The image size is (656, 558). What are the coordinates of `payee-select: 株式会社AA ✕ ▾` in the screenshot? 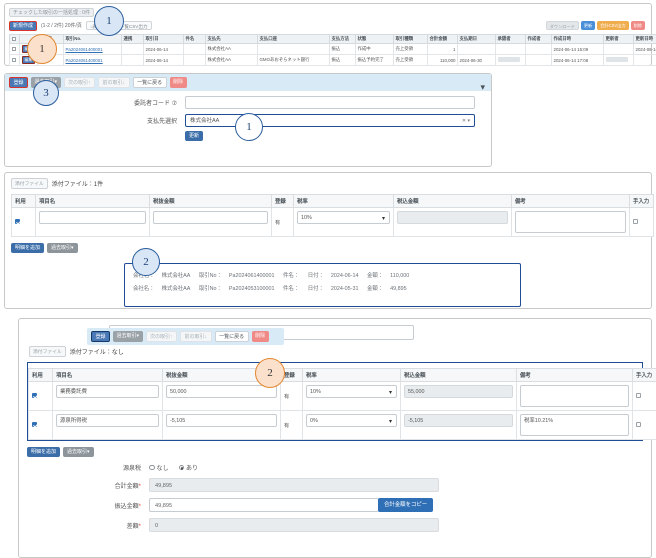 It's located at (330, 120).